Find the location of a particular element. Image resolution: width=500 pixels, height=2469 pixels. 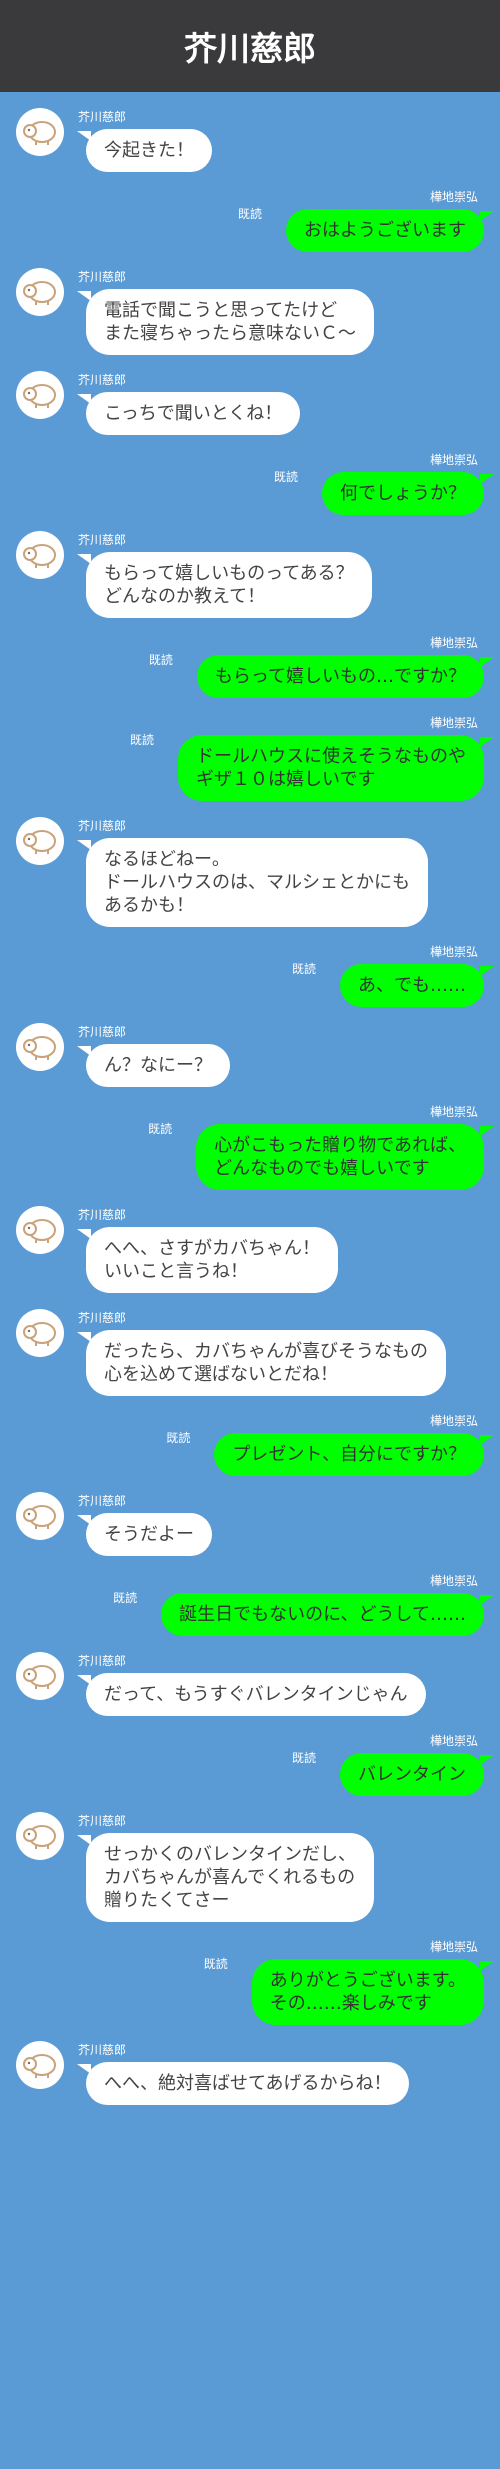

message-row: へへ、さすがカバちゃん！ いいこと言うね！ is located at coordinates (288, 1260).